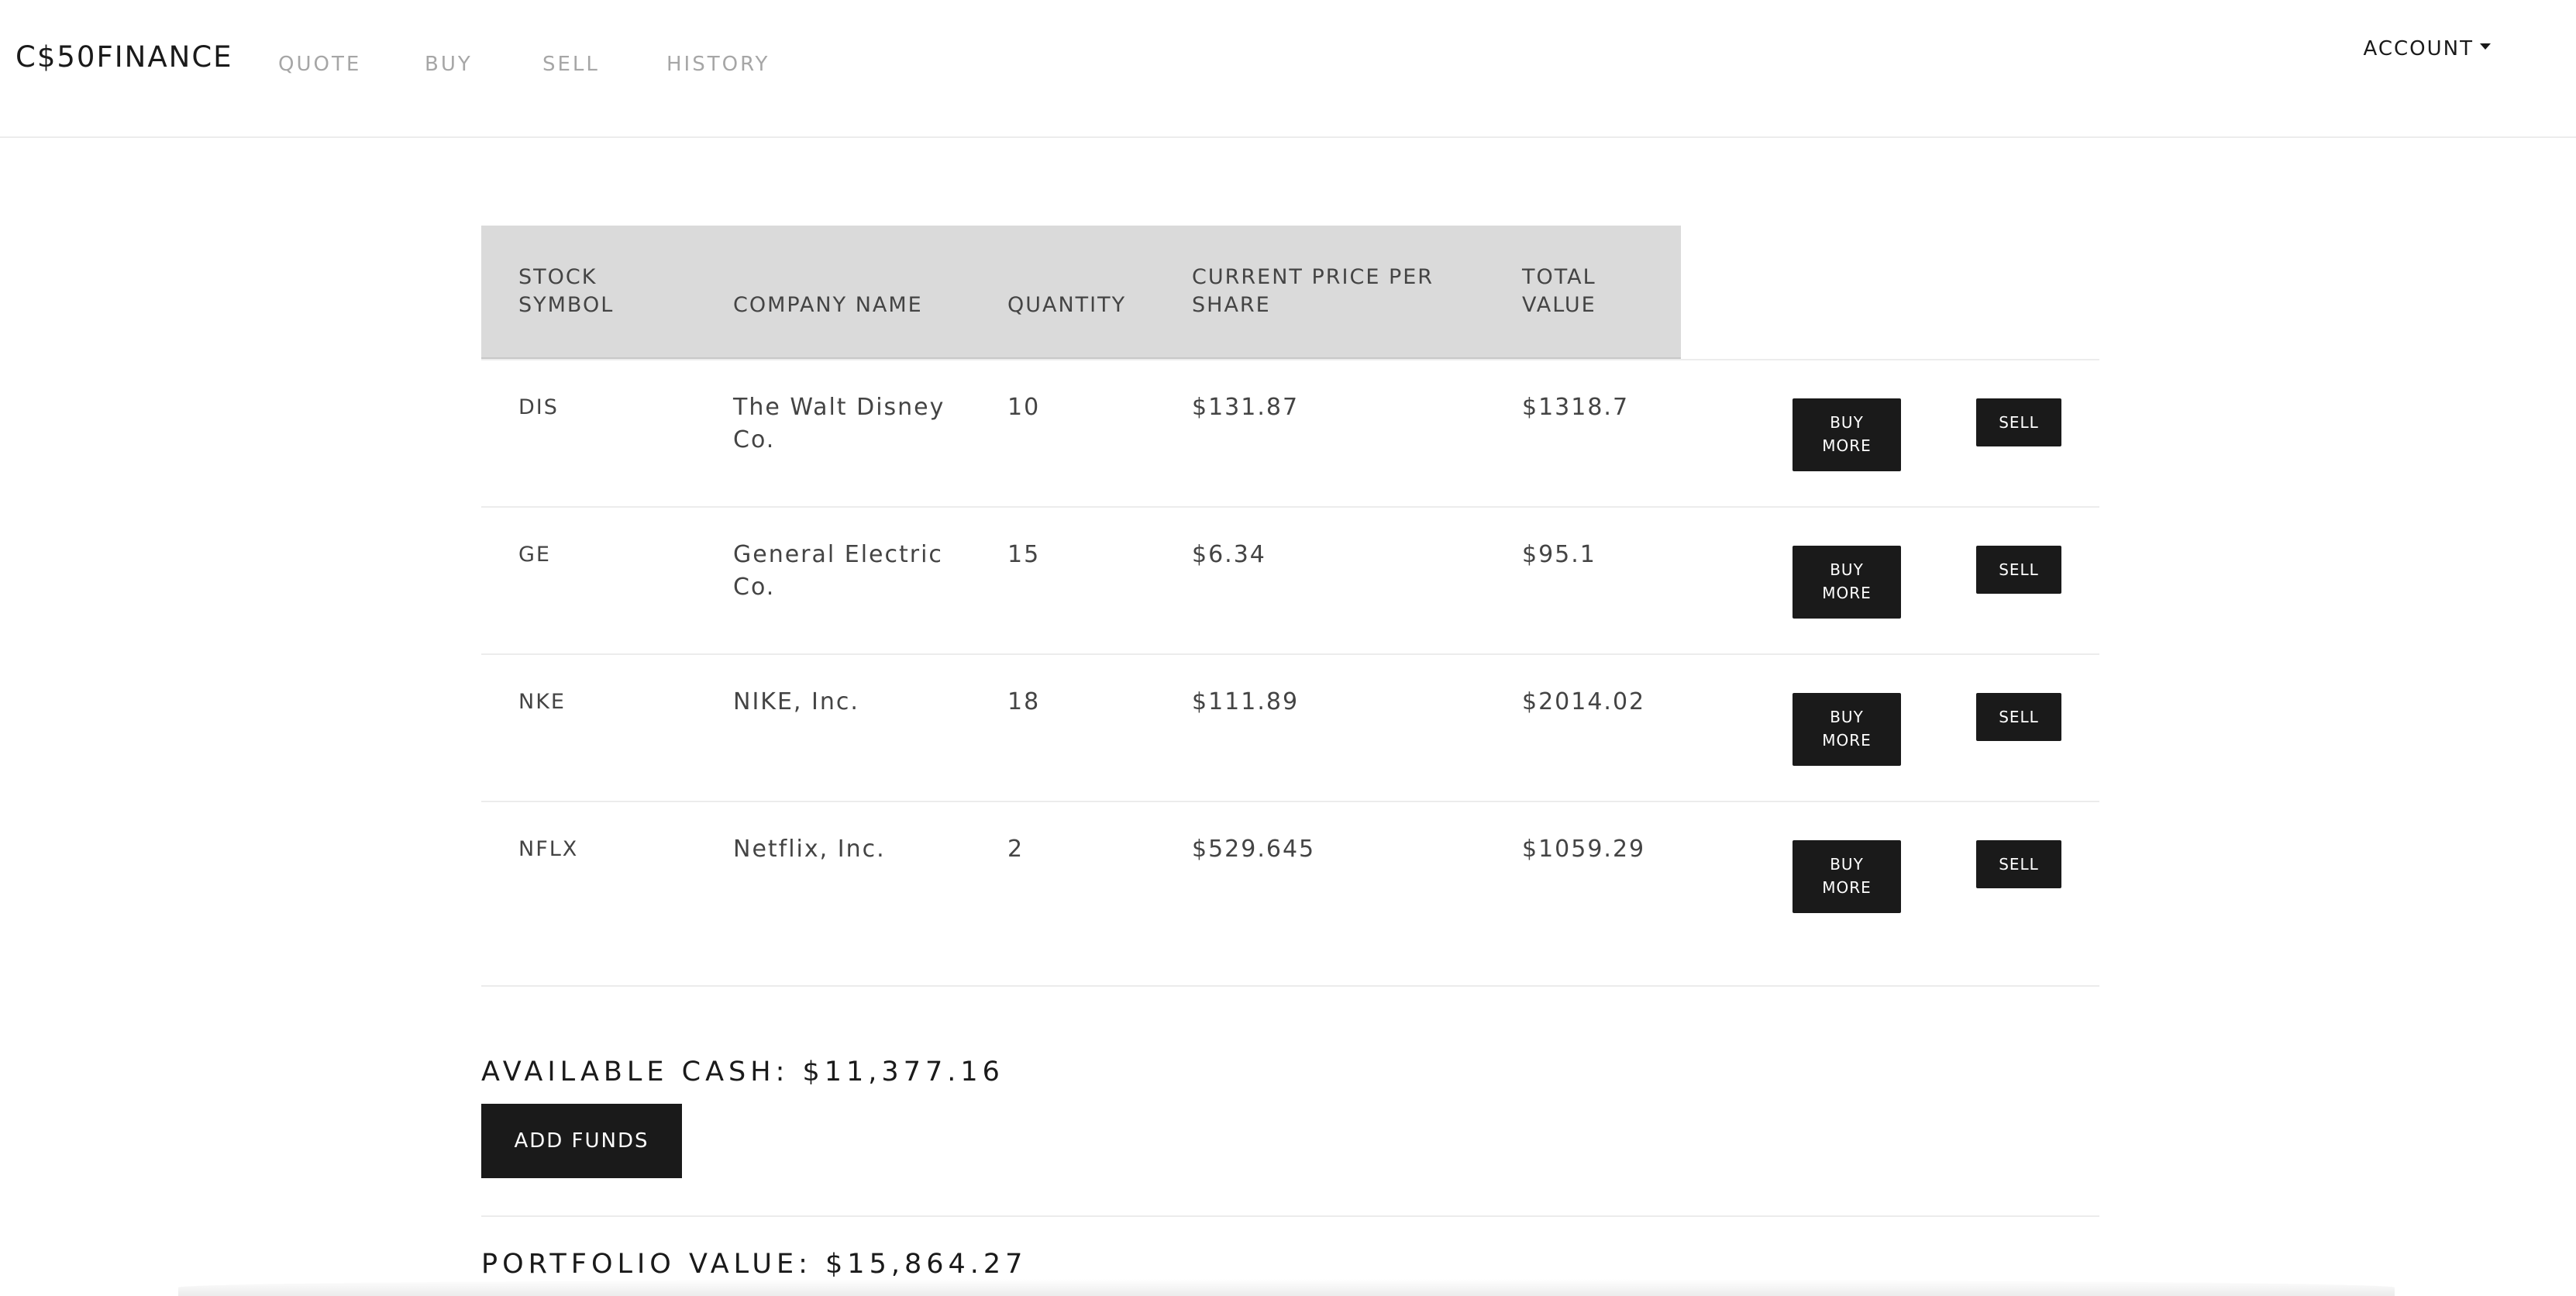  Describe the element at coordinates (1576, 407) in the screenshot. I see `cell-total: $1318.7` at that location.